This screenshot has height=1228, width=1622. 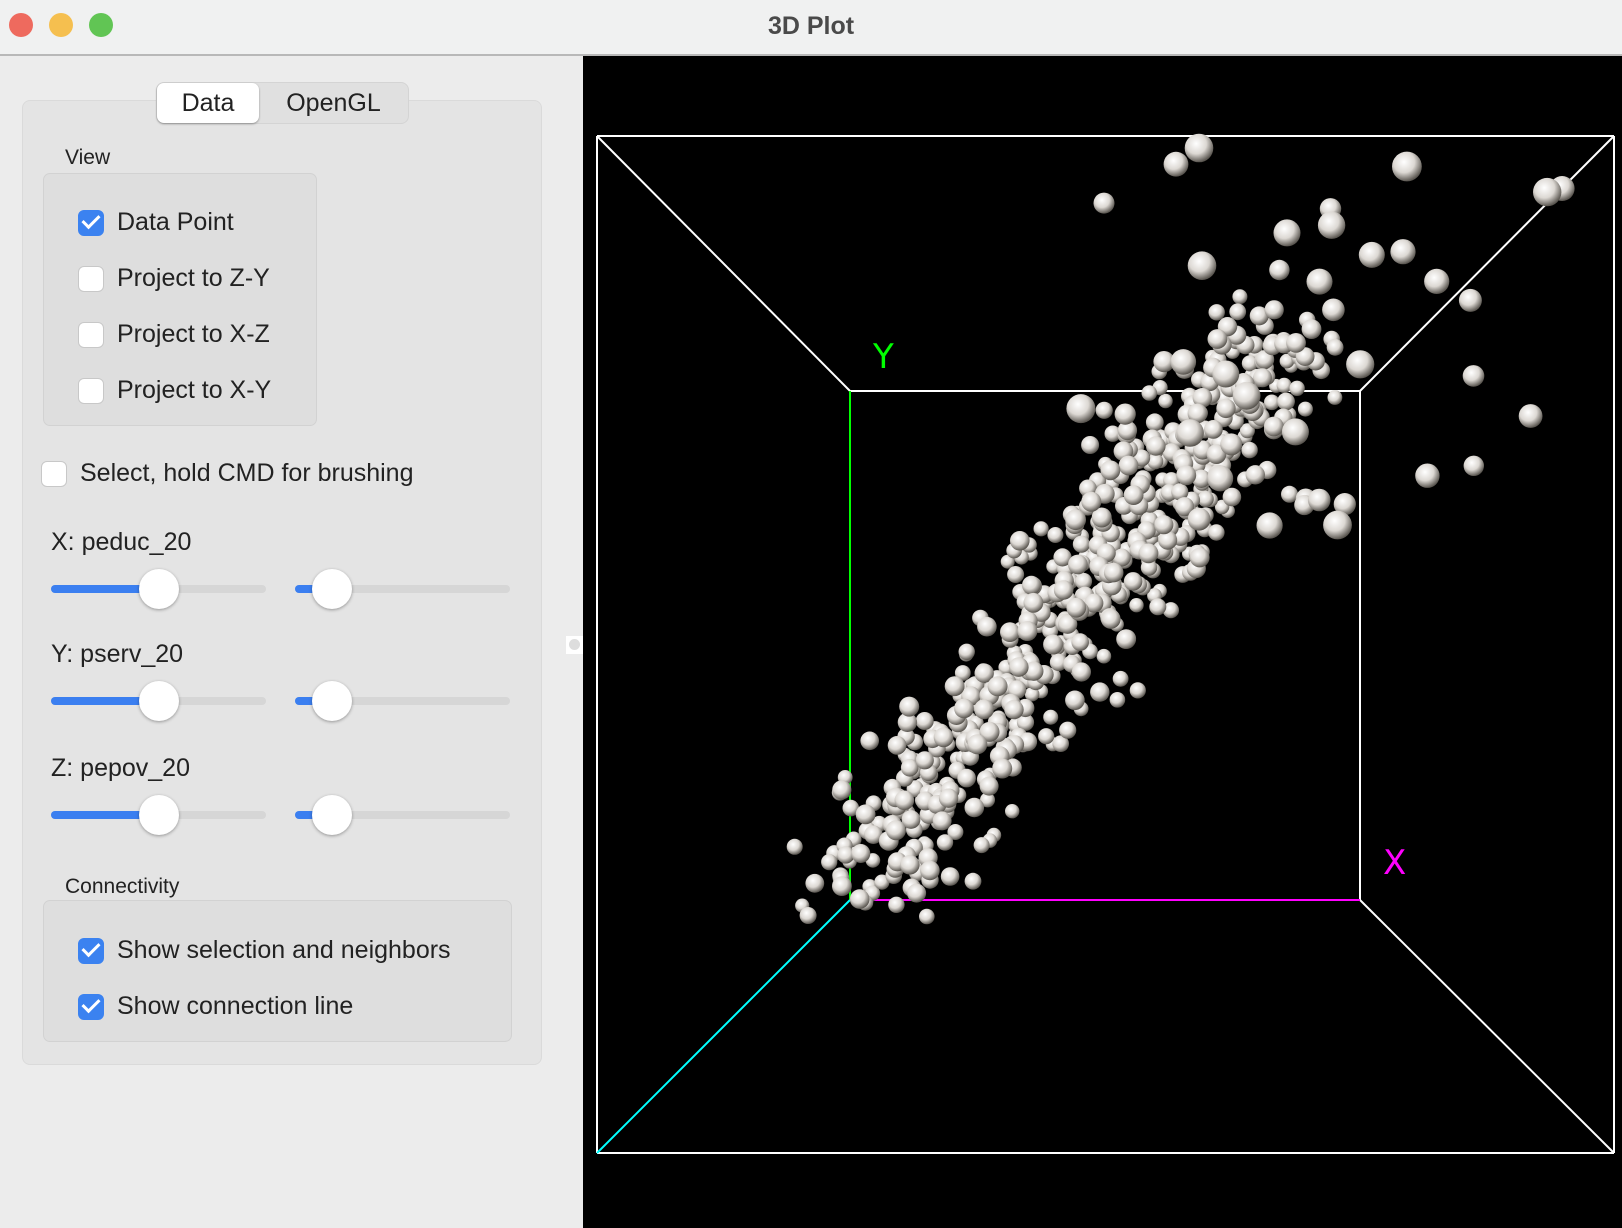 What do you see at coordinates (174, 334) in the screenshot?
I see `checkbox-project-xz: Project to X-Z` at bounding box center [174, 334].